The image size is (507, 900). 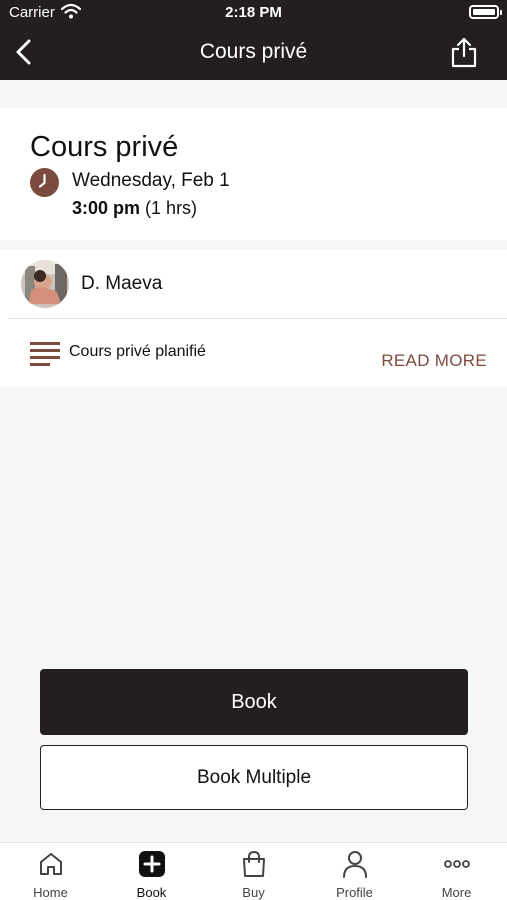 I want to click on plus-square-icon, so click(x=151, y=864).